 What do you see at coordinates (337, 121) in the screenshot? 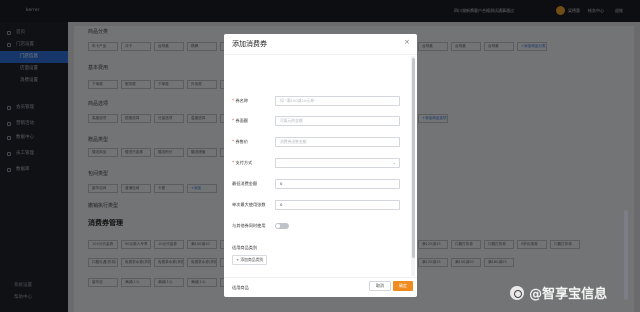
I see `coupon-field-input: 可填元的金额` at bounding box center [337, 121].